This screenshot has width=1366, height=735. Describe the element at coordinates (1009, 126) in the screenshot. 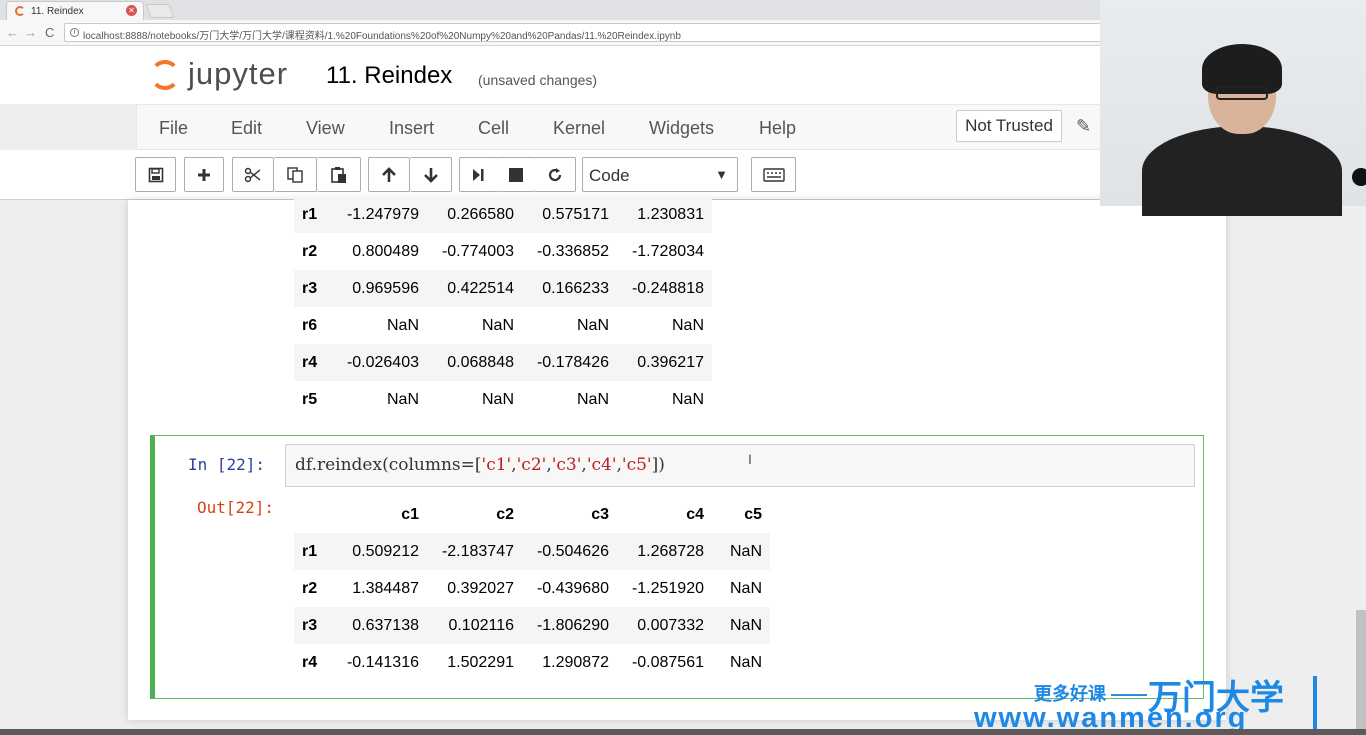

I see `not-trusted-button: Not Trusted` at that location.